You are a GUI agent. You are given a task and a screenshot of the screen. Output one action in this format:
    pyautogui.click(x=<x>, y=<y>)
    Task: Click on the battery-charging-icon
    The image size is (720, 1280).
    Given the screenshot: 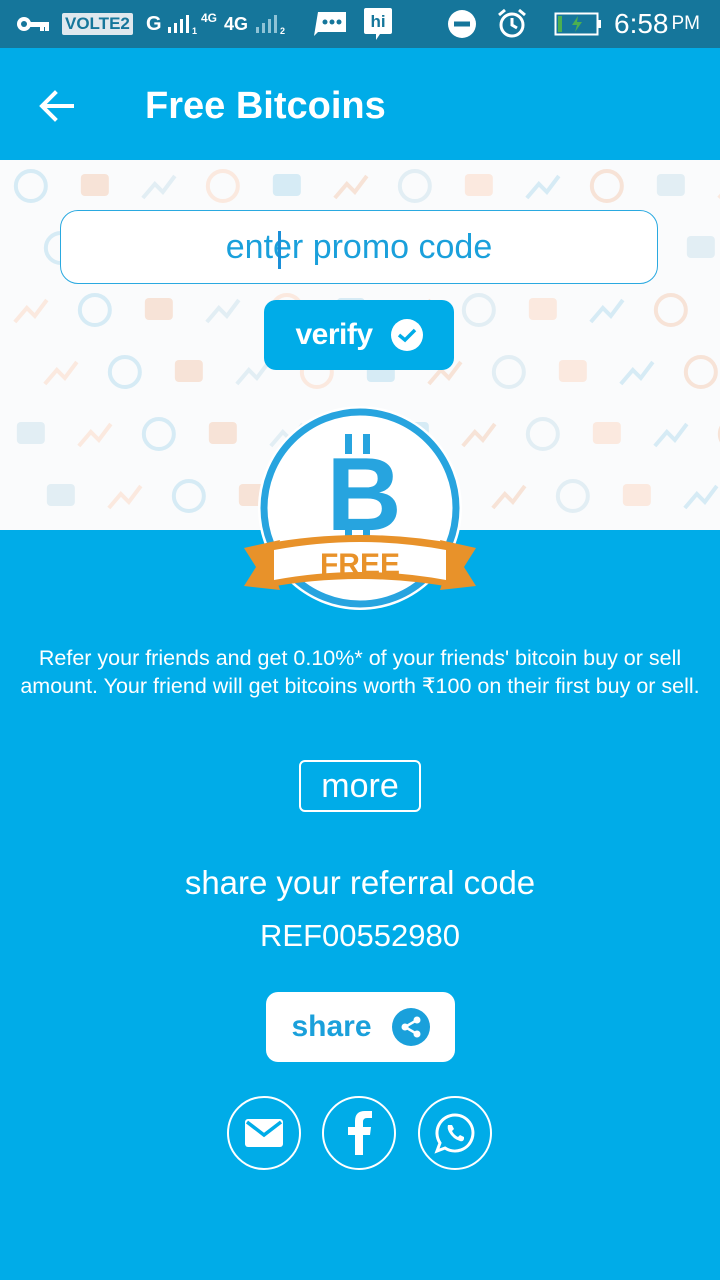 What is the action you would take?
    pyautogui.click(x=578, y=24)
    